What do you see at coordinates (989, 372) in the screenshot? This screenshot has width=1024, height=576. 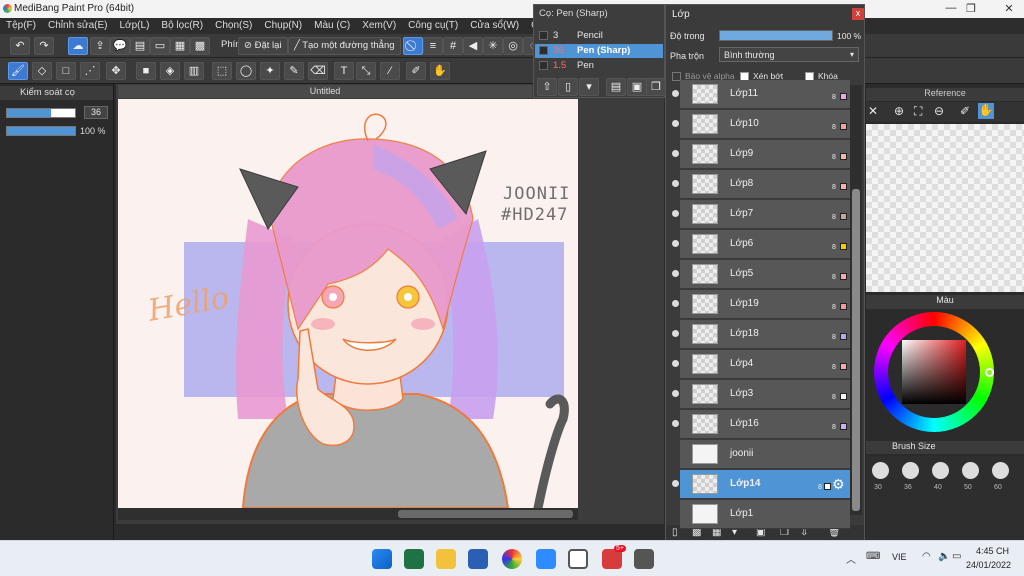 I see `hue-handle` at bounding box center [989, 372].